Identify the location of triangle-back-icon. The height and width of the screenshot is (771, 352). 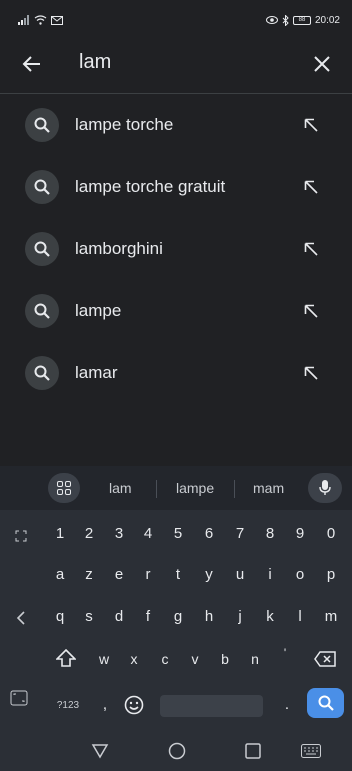
(100, 751).